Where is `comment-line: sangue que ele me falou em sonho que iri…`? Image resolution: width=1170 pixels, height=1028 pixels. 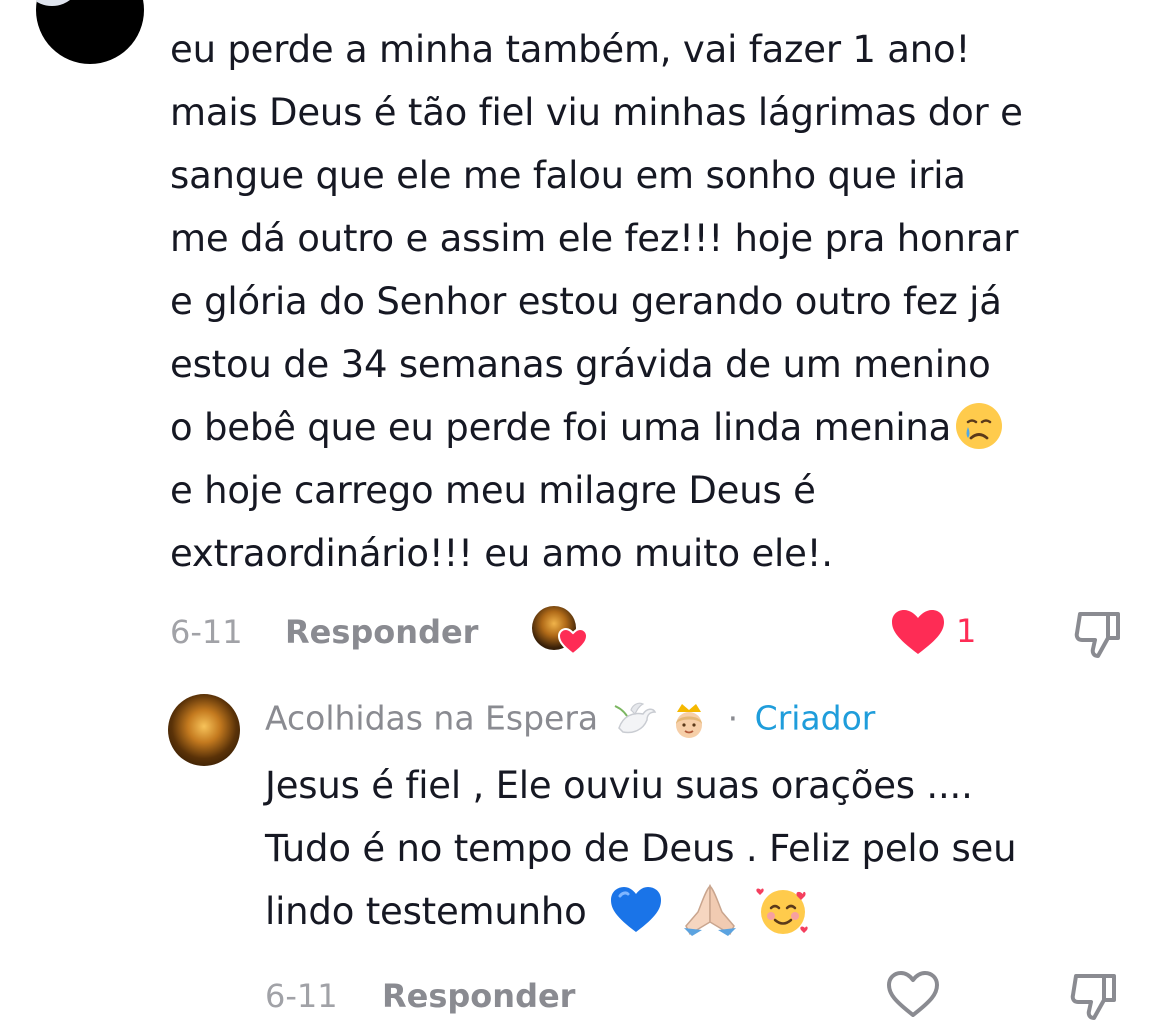
comment-line: sangue que ele me falou em sonho que iri… is located at coordinates (568, 175).